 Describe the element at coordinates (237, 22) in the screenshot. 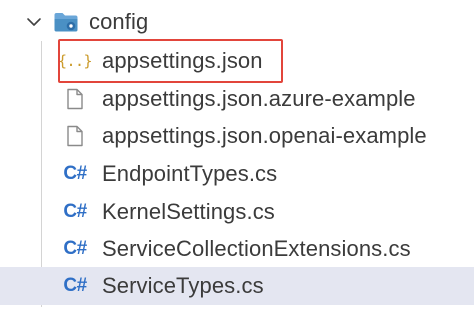

I see `folder-row-config: config` at that location.